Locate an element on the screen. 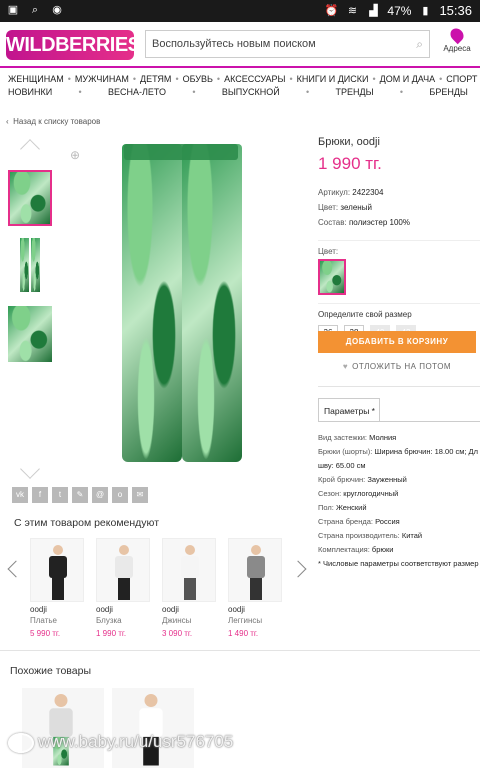  address-label: Адреса is located at coordinates (457, 48).